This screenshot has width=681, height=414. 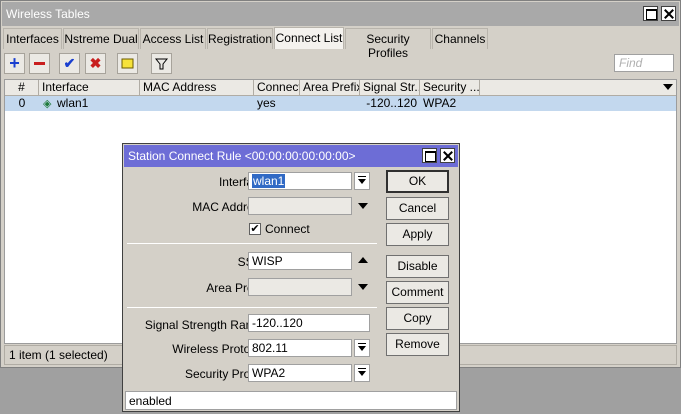 I want to click on window-titlebar: Wireless Tables, so click(x=340, y=14).